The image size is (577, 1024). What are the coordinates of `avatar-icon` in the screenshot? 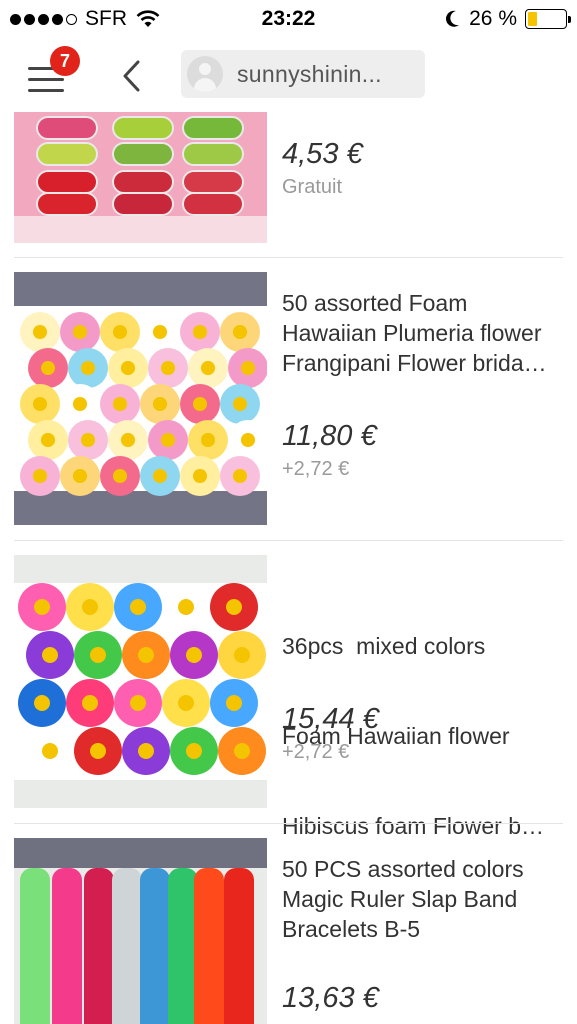 It's located at (205, 74).